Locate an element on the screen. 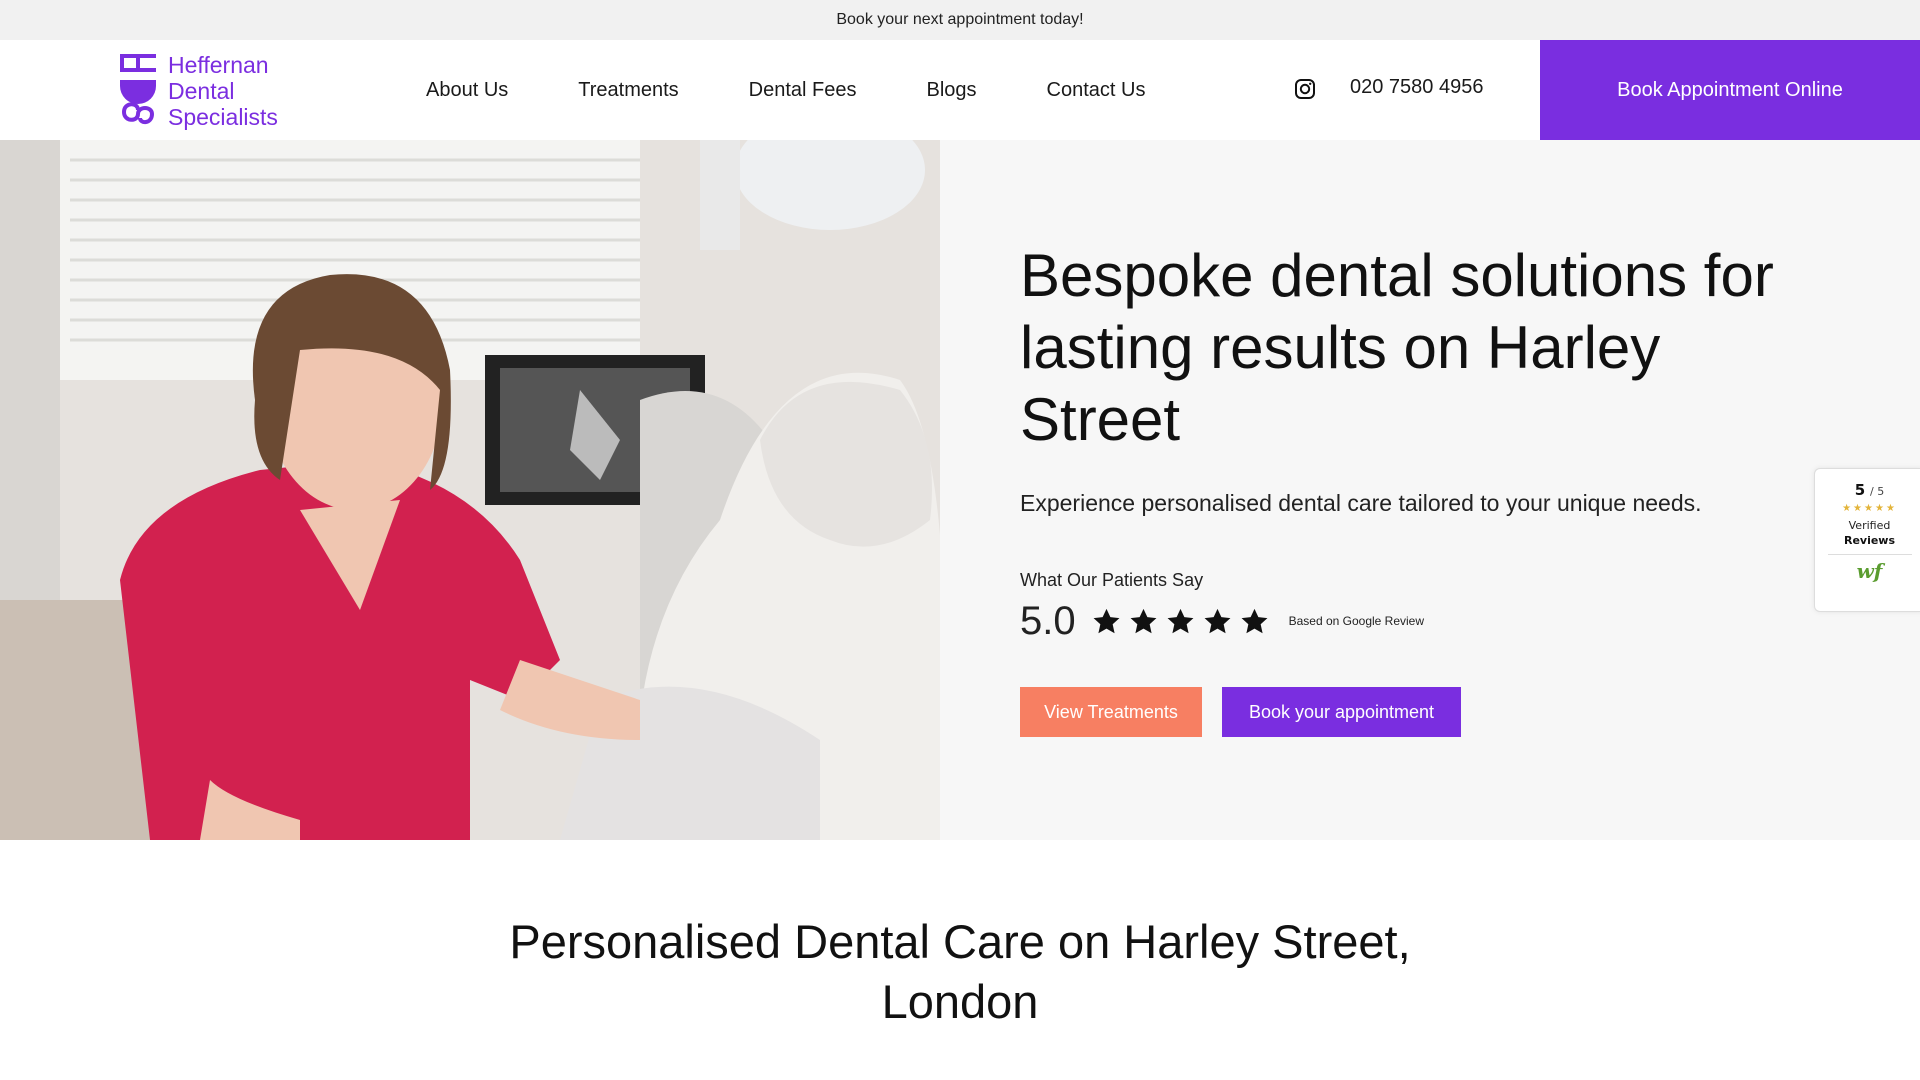 This screenshot has width=1920, height=1080. book-appointment-online-button: Book Appointment Online is located at coordinates (1730, 90).